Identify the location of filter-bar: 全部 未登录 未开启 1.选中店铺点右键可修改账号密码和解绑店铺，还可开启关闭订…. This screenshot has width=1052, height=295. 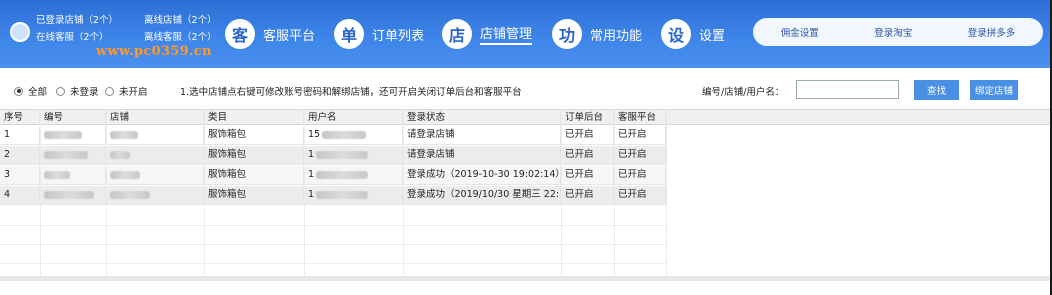
(525, 89).